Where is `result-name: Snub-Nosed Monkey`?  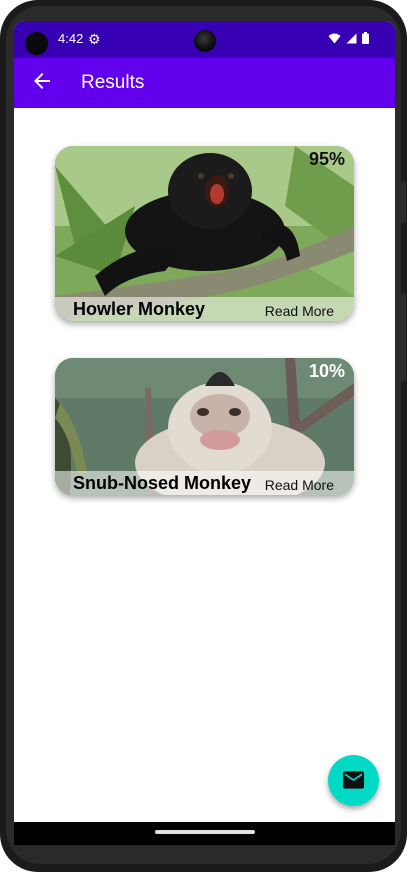 result-name: Snub-Nosed Monkey is located at coordinates (162, 483).